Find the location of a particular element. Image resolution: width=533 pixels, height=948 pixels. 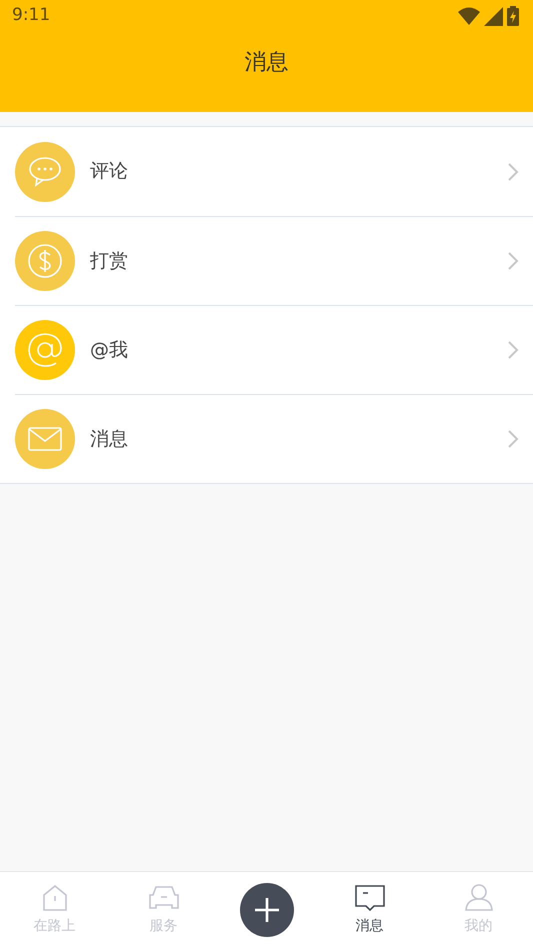

battery-icon is located at coordinates (513, 16).